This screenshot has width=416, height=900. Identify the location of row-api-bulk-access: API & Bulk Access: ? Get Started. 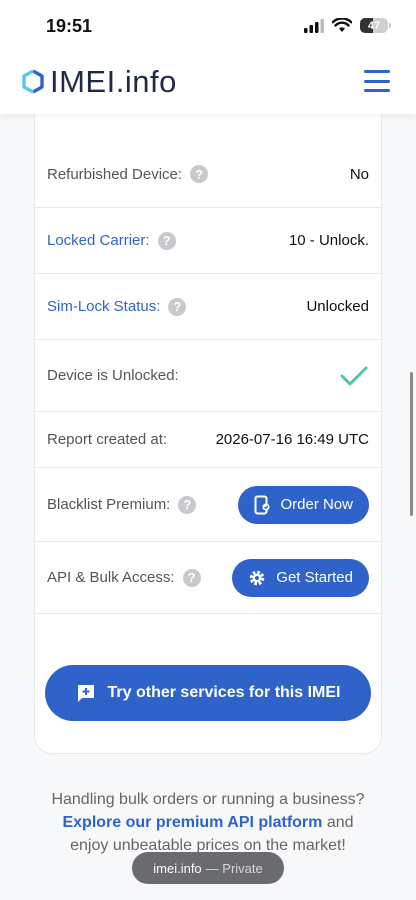
(208, 578).